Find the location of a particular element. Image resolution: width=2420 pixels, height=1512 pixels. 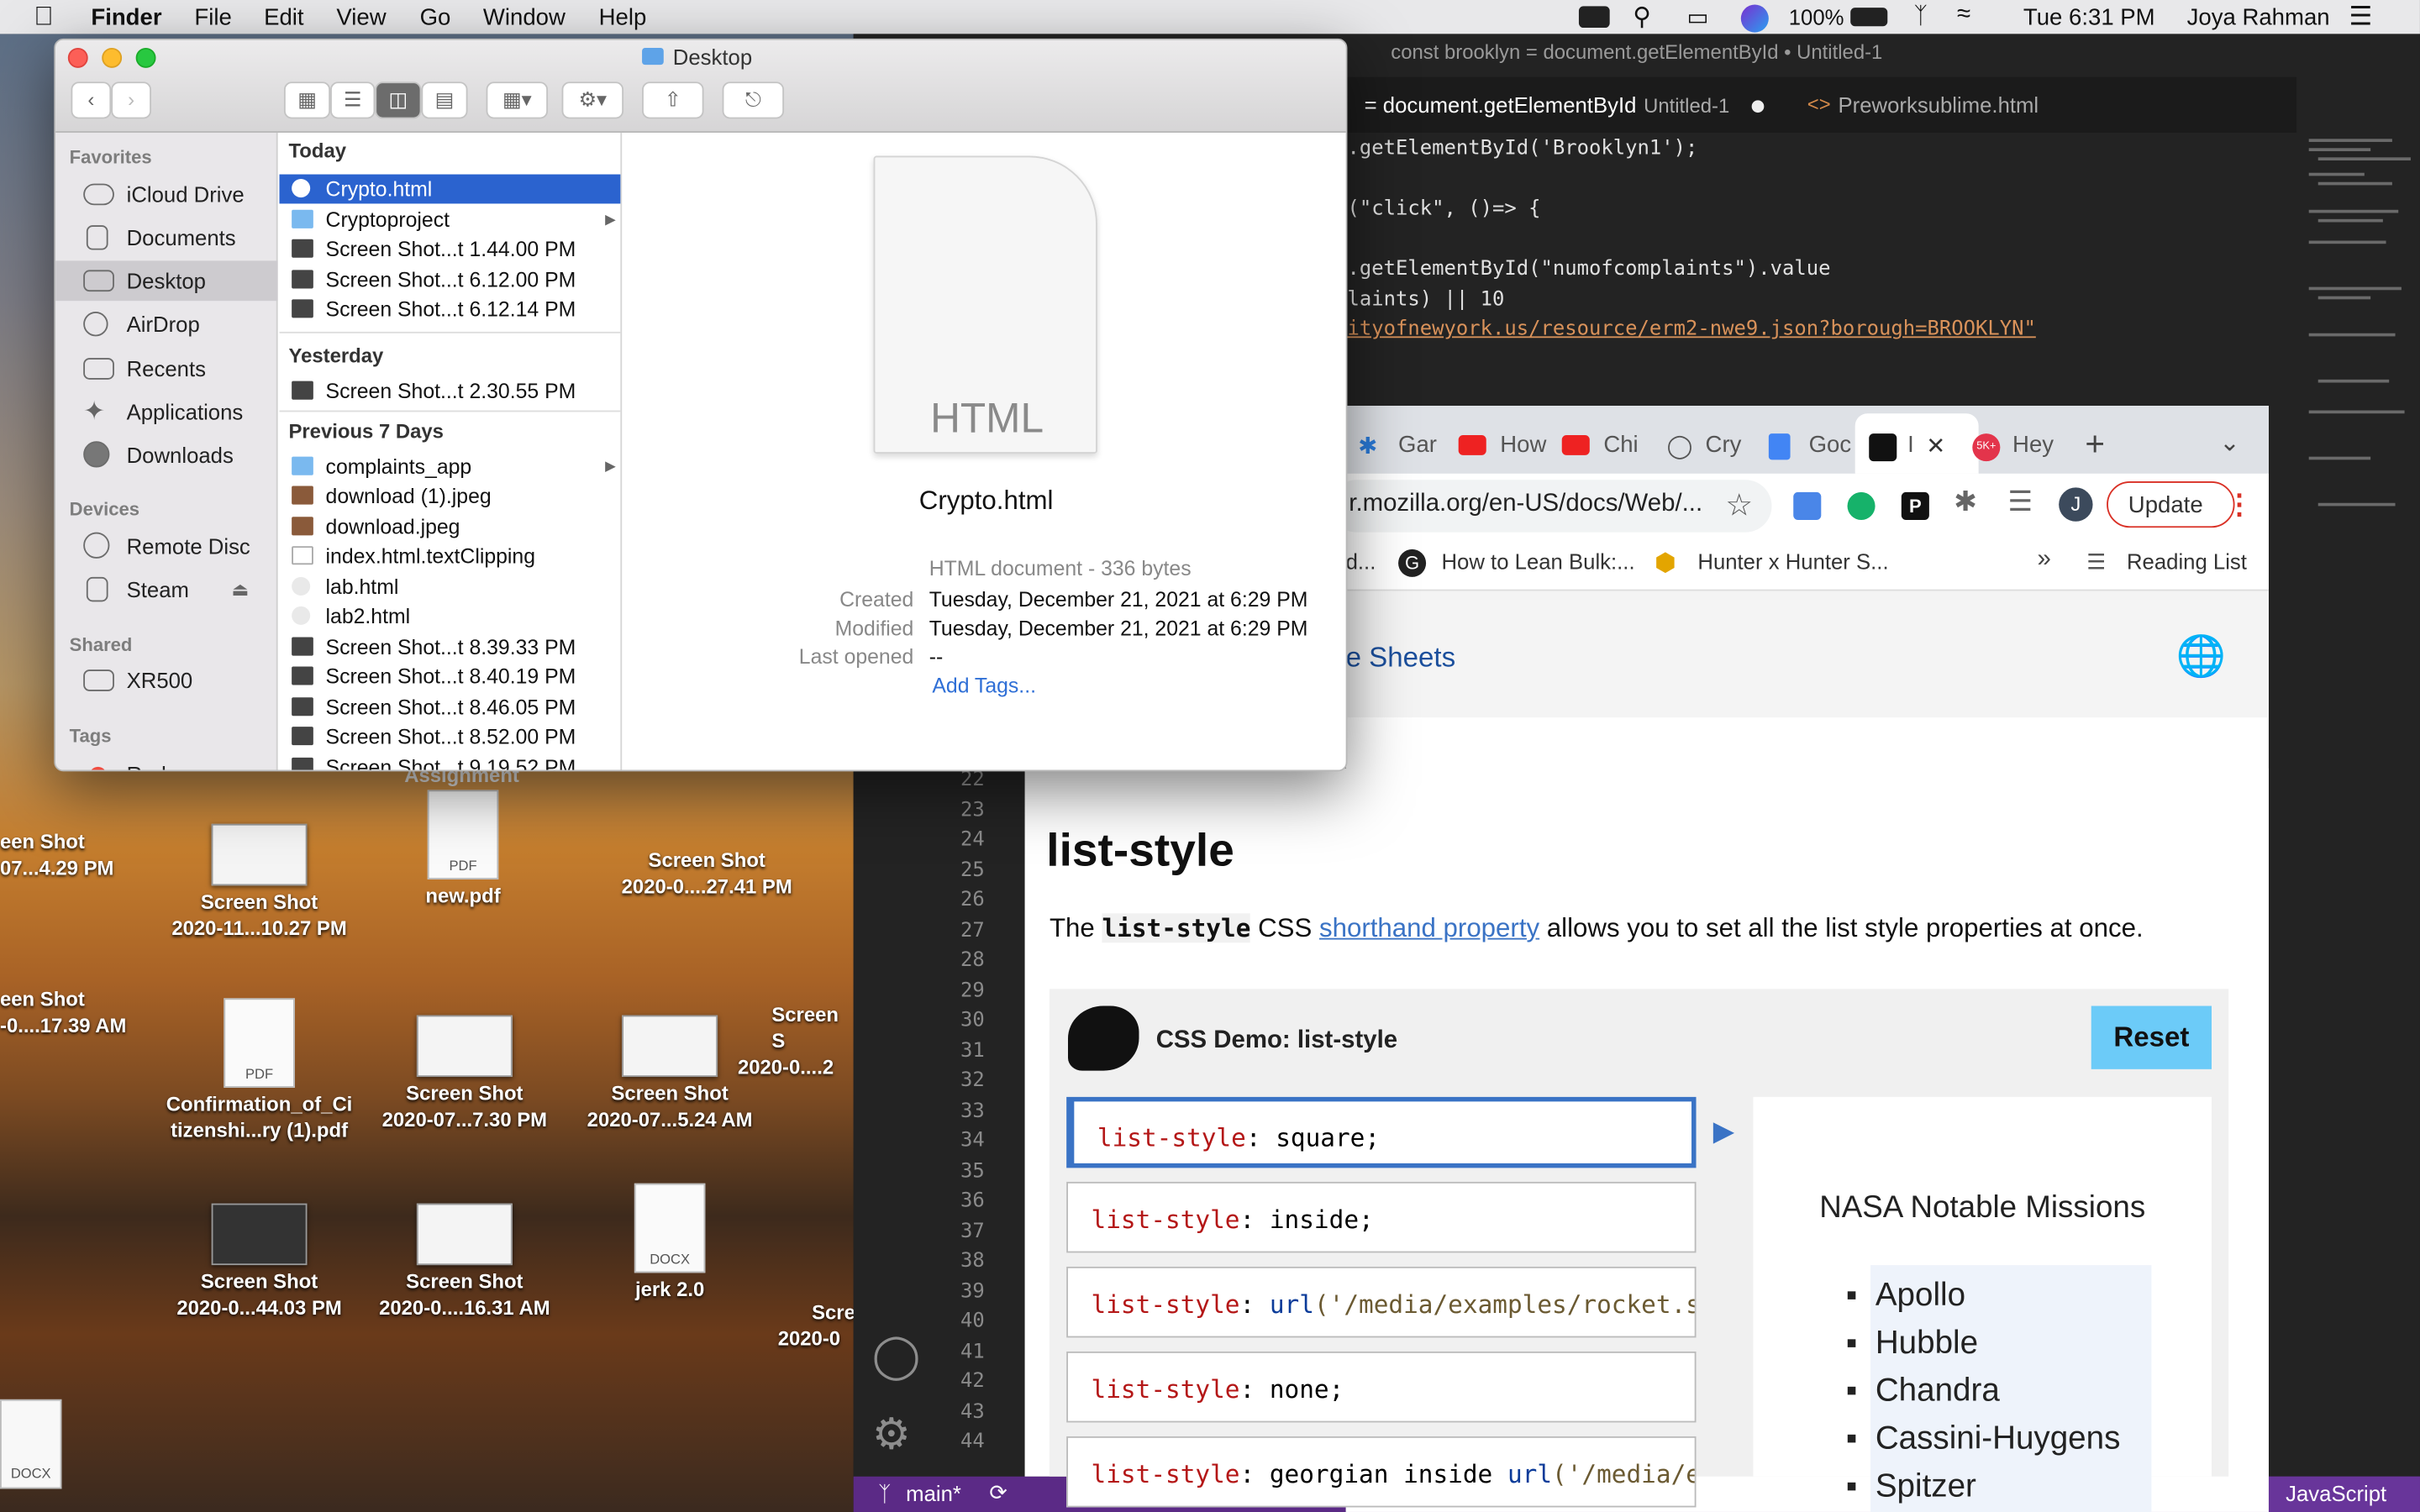

mdn-nav-link: e Sheets is located at coordinates (1401, 658).